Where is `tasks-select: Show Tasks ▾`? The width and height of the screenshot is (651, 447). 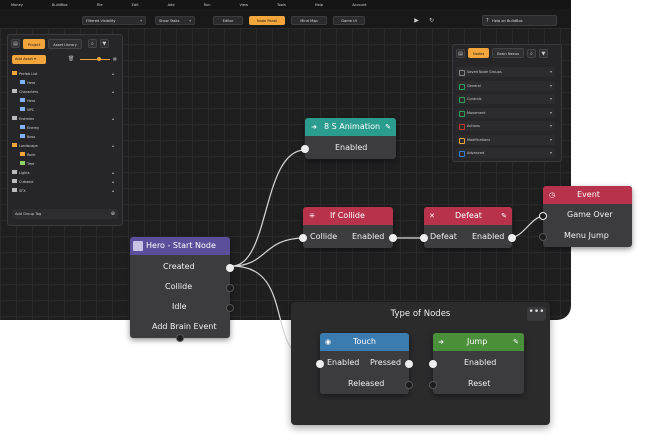
tasks-select: Show Tasks ▾ is located at coordinates (175, 20).